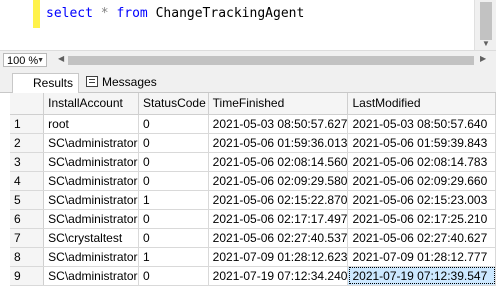  Describe the element at coordinates (278, 143) in the screenshot. I see `cell-timefinished: 2021-05-06 01:59:36.013` at that location.